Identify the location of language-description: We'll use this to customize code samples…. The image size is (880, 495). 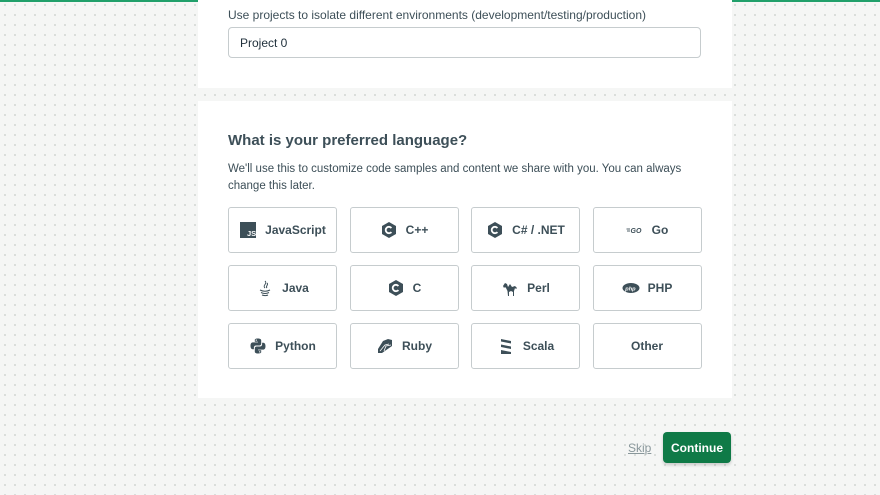
(455, 177).